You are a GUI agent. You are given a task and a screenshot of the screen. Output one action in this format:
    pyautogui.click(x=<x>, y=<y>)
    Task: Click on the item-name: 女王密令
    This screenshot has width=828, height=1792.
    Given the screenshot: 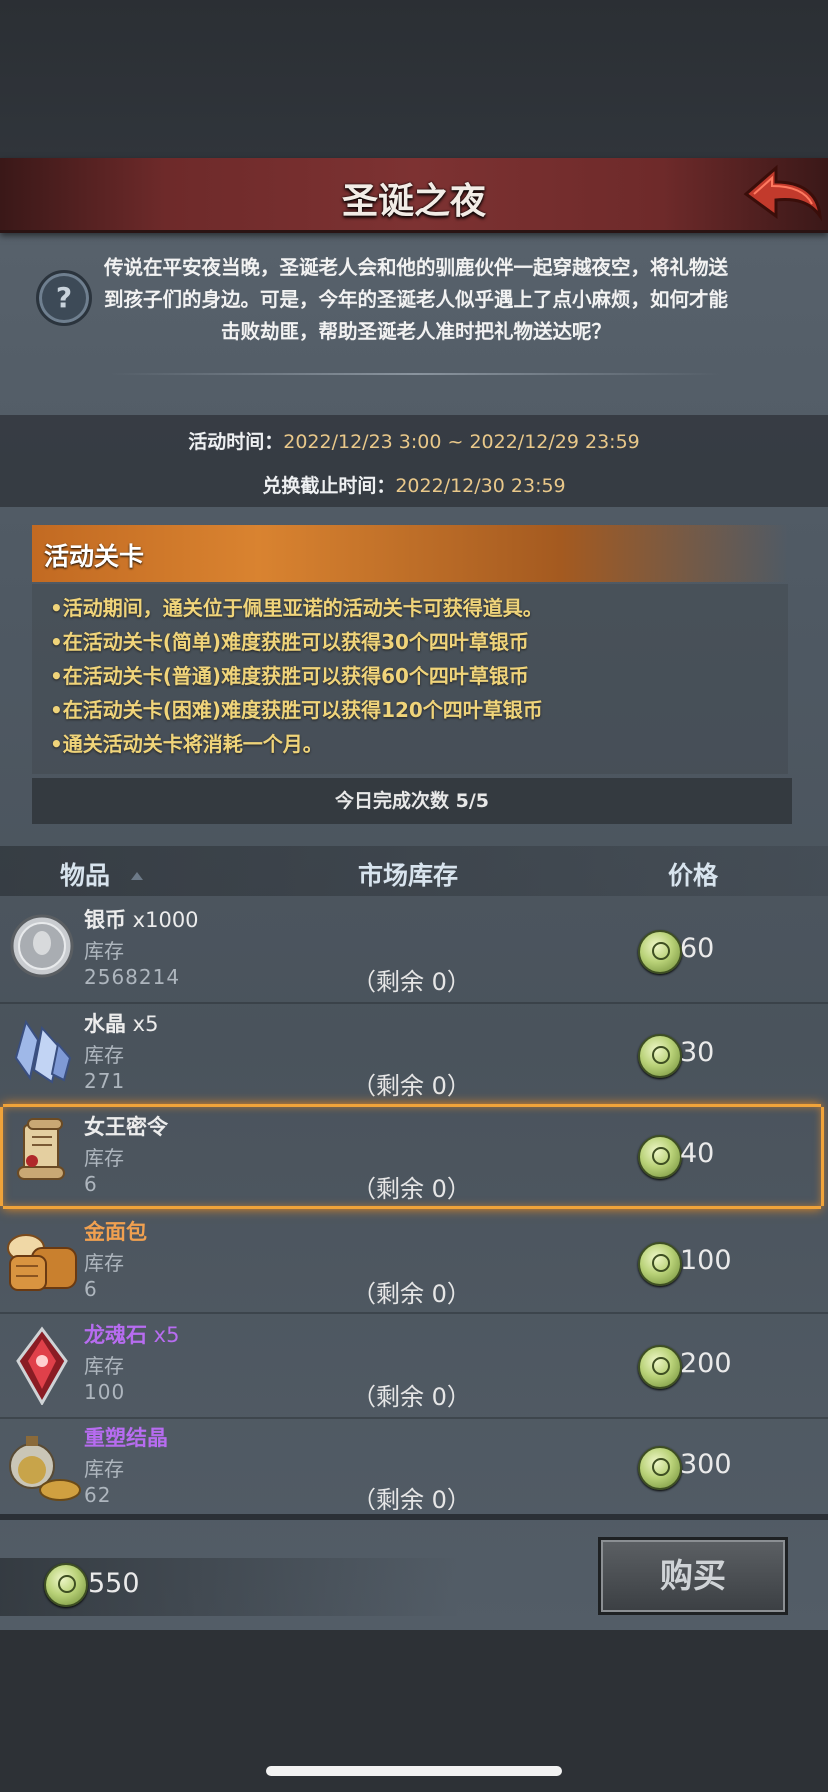 What is the action you would take?
    pyautogui.click(x=126, y=1126)
    